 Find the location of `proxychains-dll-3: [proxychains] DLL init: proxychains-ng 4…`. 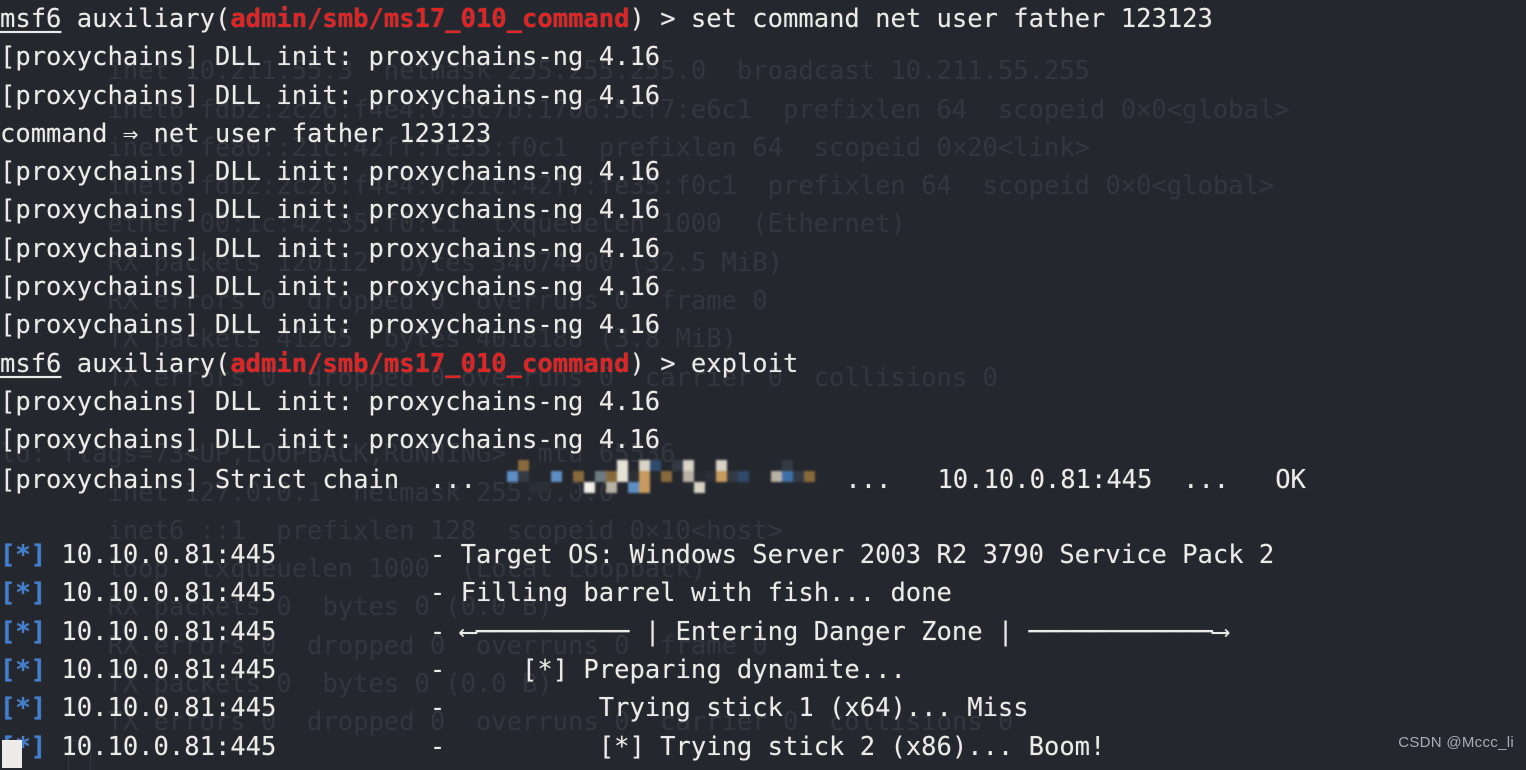

proxychains-dll-3: [proxychains] DLL init: proxychains-ng 4… is located at coordinates (763, 172).